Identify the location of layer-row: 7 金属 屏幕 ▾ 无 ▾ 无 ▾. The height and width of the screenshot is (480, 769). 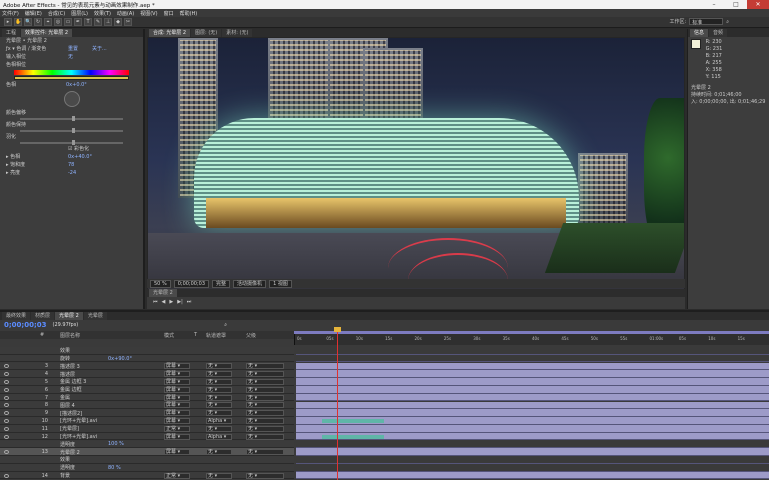
(384, 397).